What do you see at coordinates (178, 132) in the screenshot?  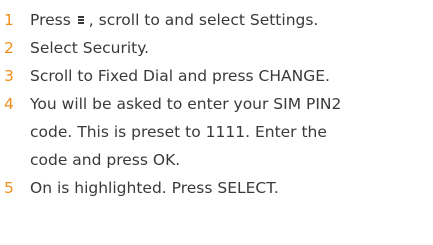 I see `step-text-line: code. This is preset to 1111. Enter the` at bounding box center [178, 132].